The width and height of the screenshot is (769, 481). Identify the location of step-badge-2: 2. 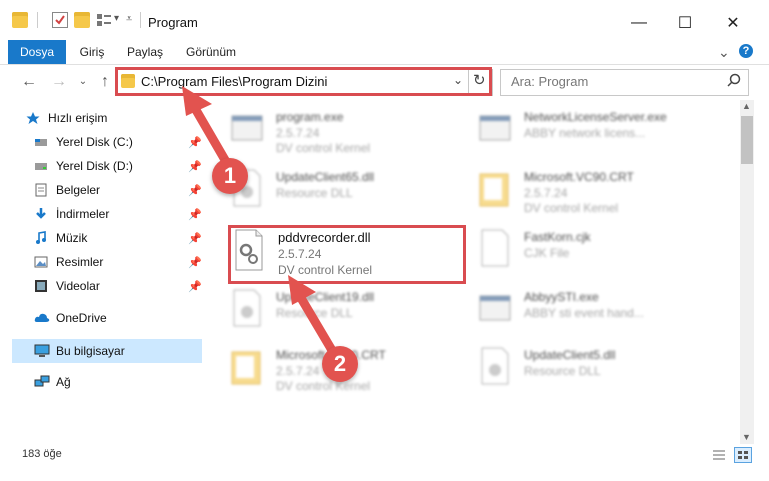
(340, 364).